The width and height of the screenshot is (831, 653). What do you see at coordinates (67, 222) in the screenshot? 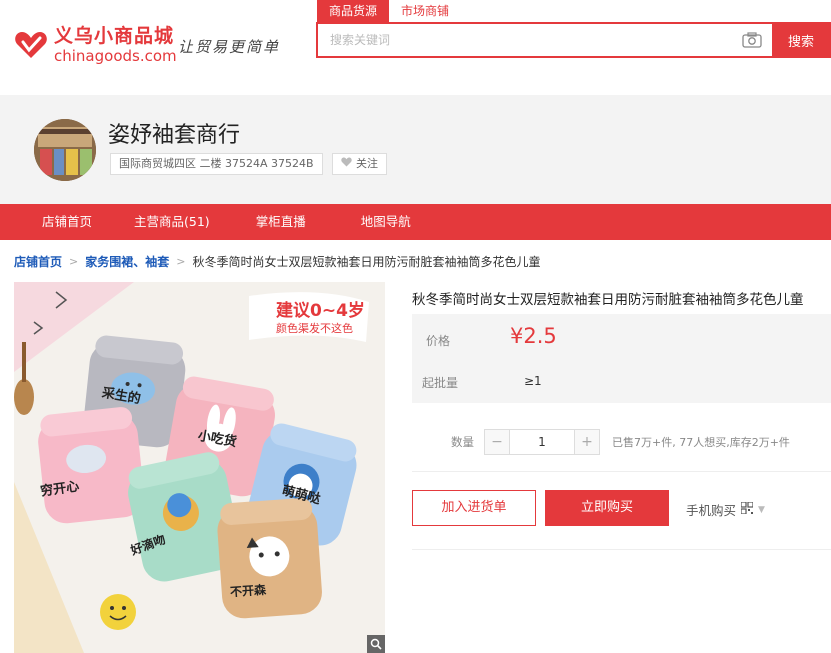
I see `nav-item-home: 店铺首页` at bounding box center [67, 222].